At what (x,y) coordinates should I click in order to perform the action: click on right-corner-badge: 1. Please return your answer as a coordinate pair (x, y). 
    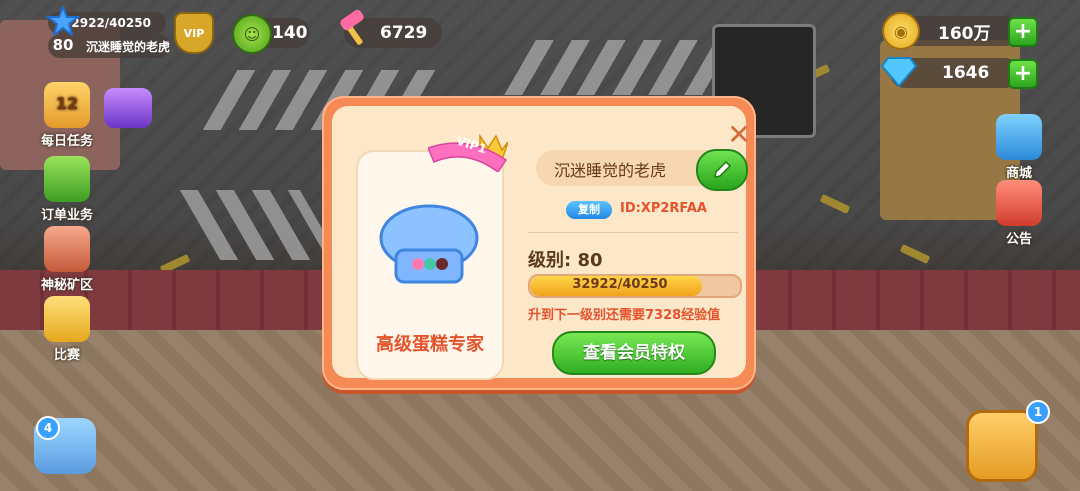
    Looking at the image, I should click on (1038, 412).